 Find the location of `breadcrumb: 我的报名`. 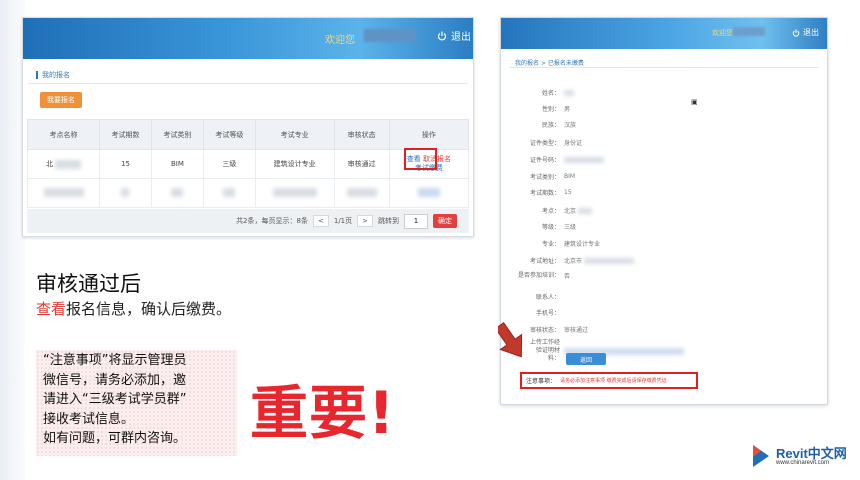

breadcrumb: 我的报名 is located at coordinates (53, 75).